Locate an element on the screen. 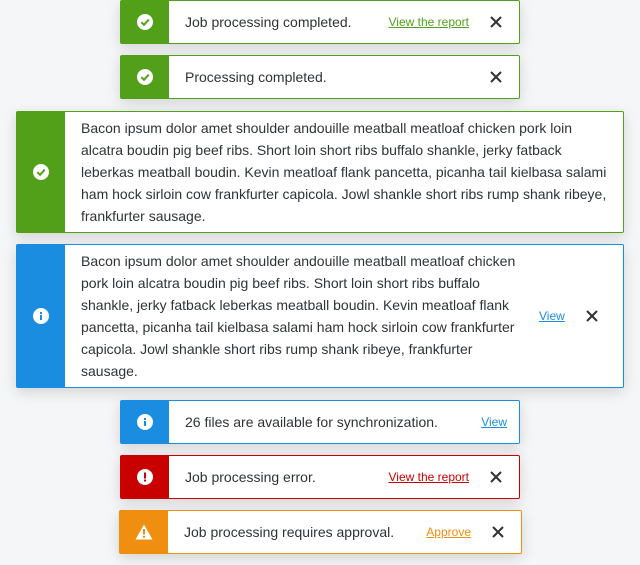  toast-success-processing-completed: Processing completed. is located at coordinates (320, 77).